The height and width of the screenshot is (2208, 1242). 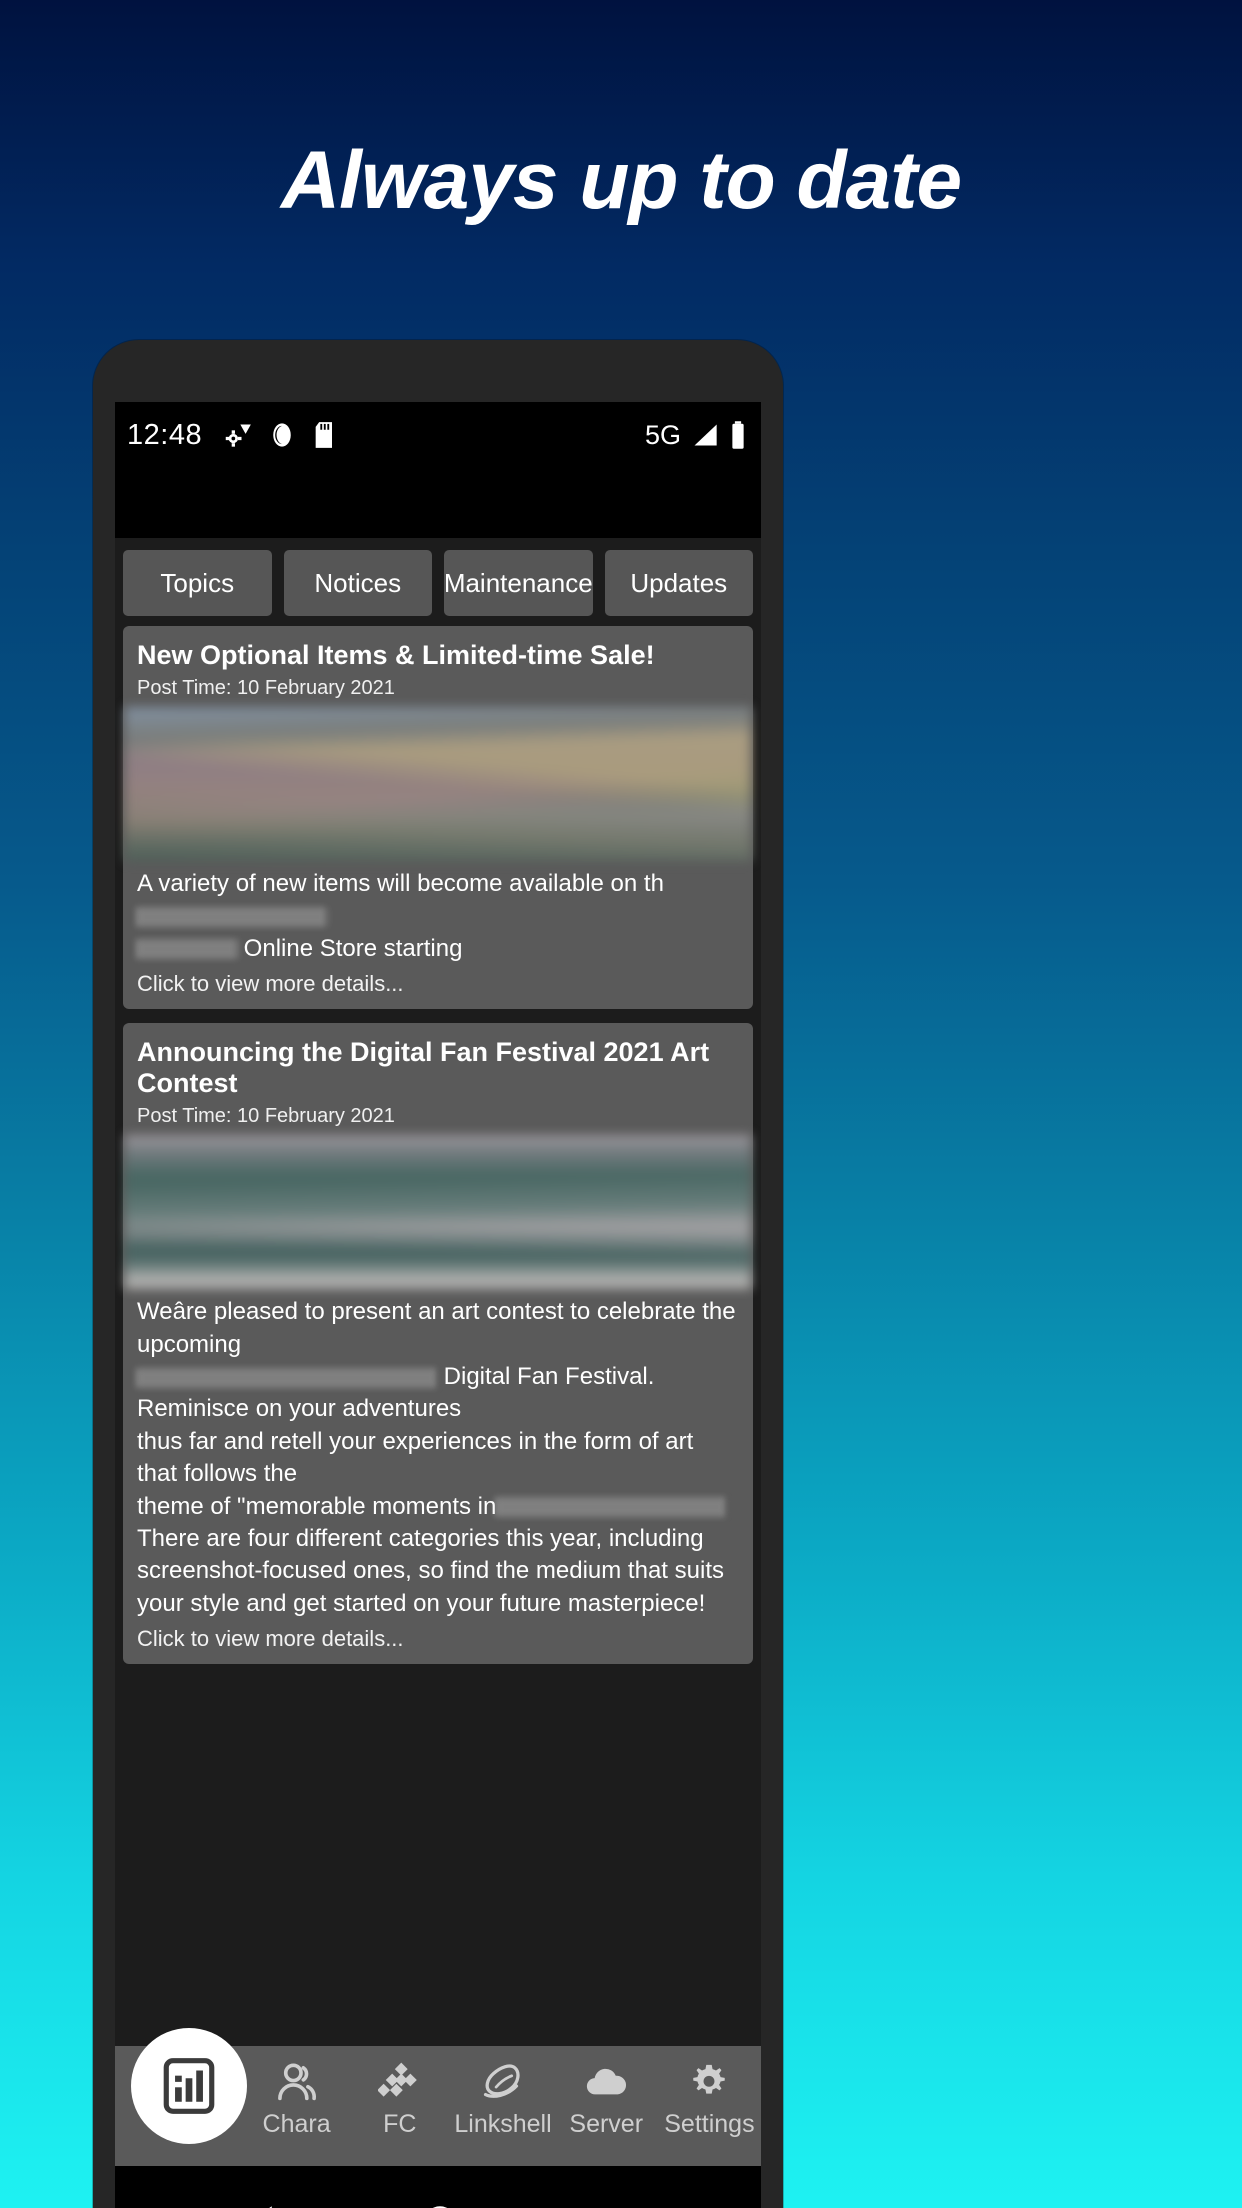 What do you see at coordinates (296, 2082) in the screenshot?
I see `people-icon` at bounding box center [296, 2082].